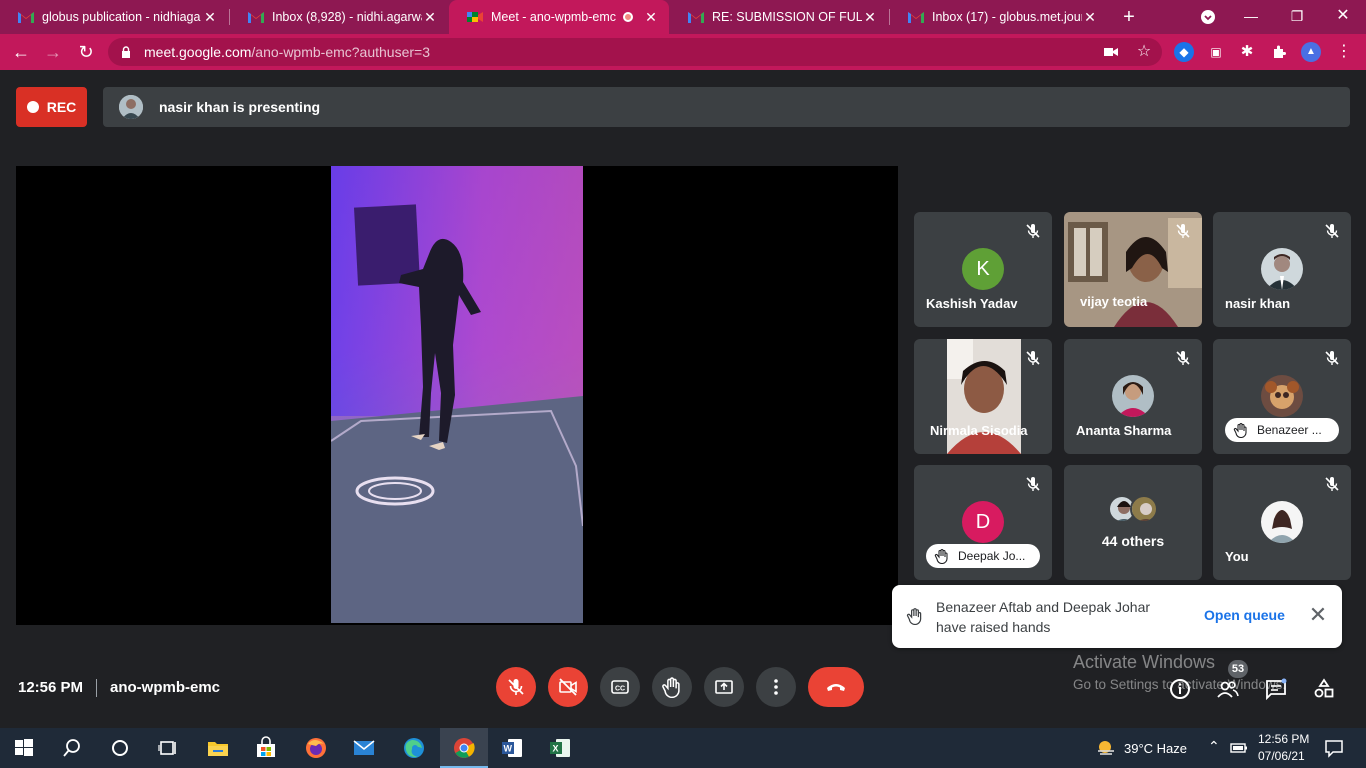  What do you see at coordinates (1281, 756) in the screenshot?
I see `taskbar-date: 07/06/21` at bounding box center [1281, 756].